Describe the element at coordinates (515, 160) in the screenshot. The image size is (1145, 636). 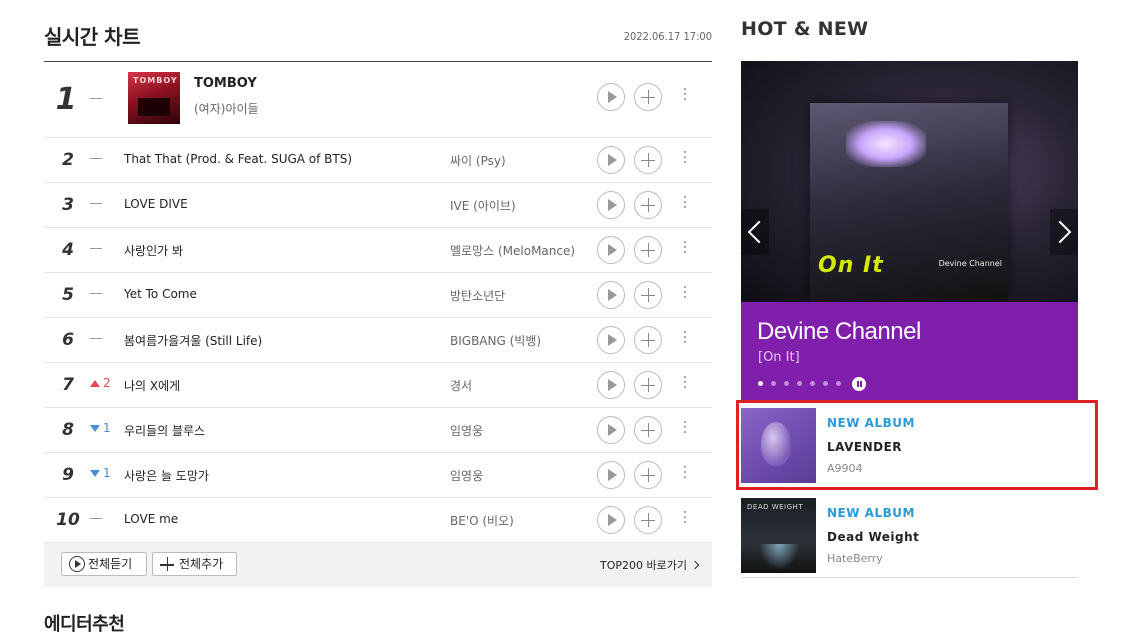
I see `artist-name: 싸이 (Psy)` at that location.